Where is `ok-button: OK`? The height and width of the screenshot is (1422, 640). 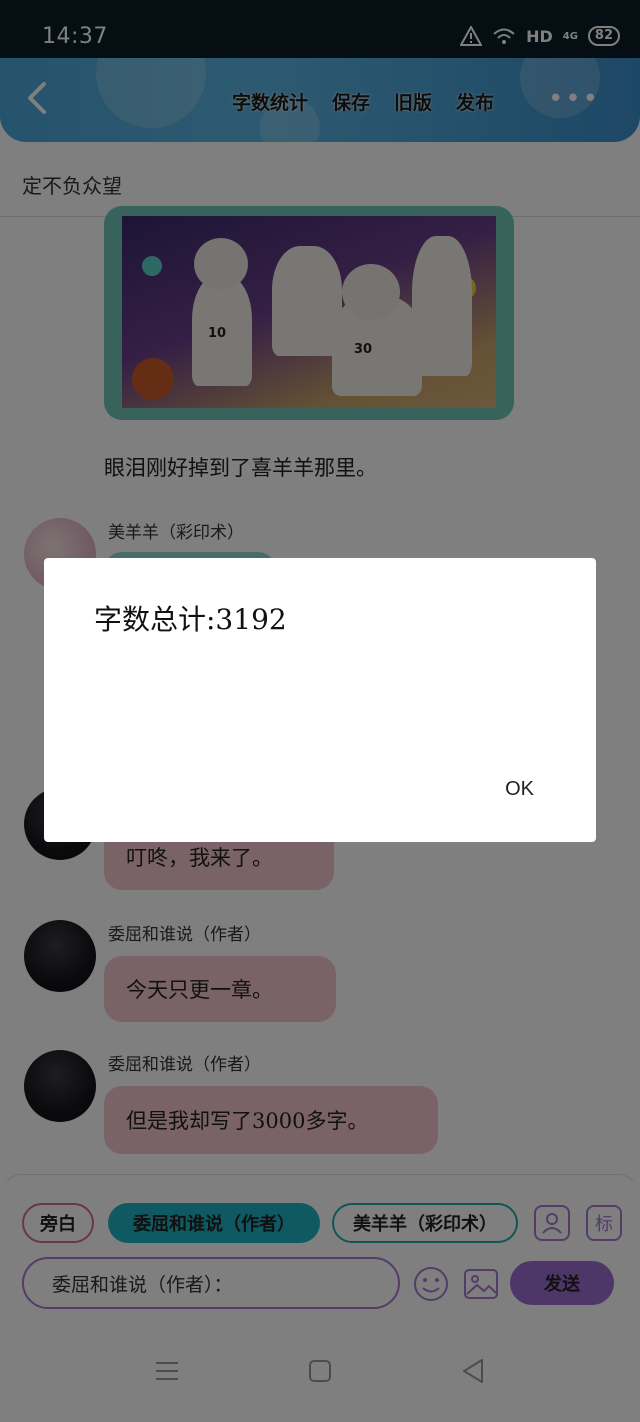 ok-button: OK is located at coordinates (519, 789).